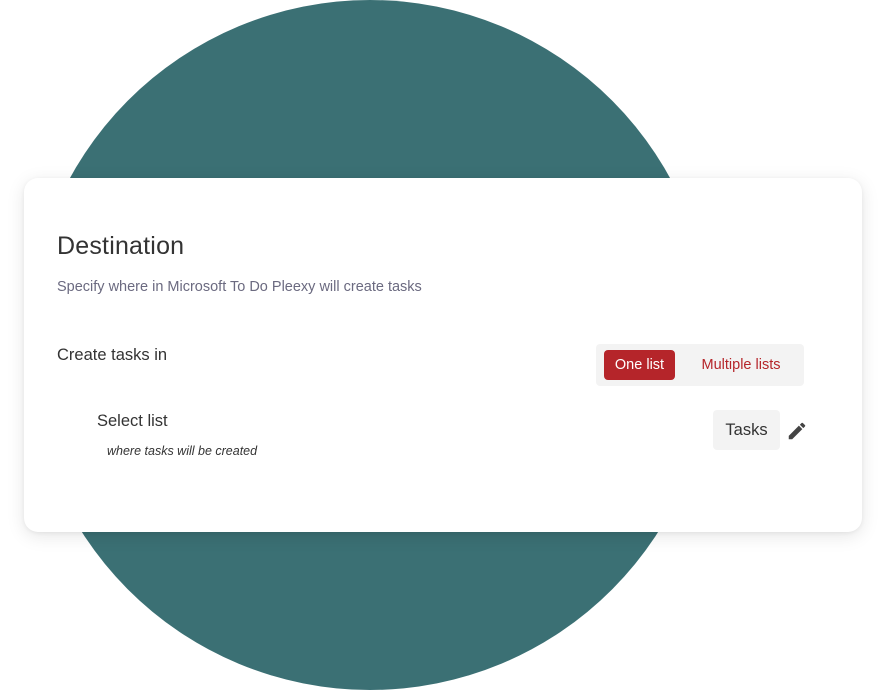 The width and height of the screenshot is (887, 691). I want to click on multiple-lists-option: Multiple lists, so click(741, 365).